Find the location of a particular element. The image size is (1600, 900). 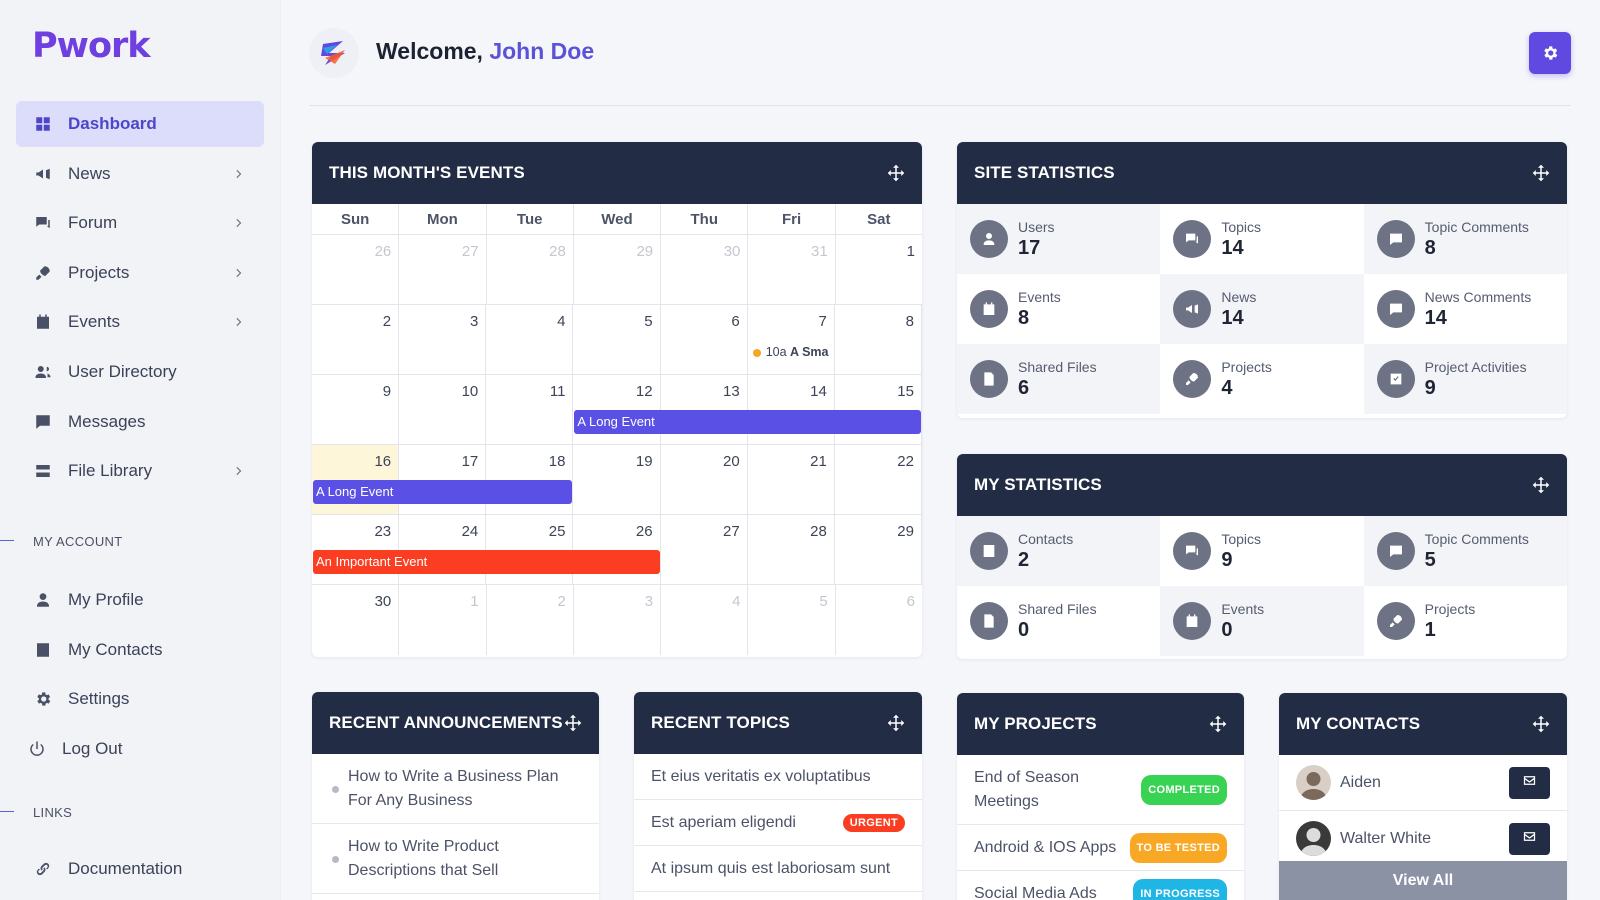

calendar-day: 7 is located at coordinates (791, 339).